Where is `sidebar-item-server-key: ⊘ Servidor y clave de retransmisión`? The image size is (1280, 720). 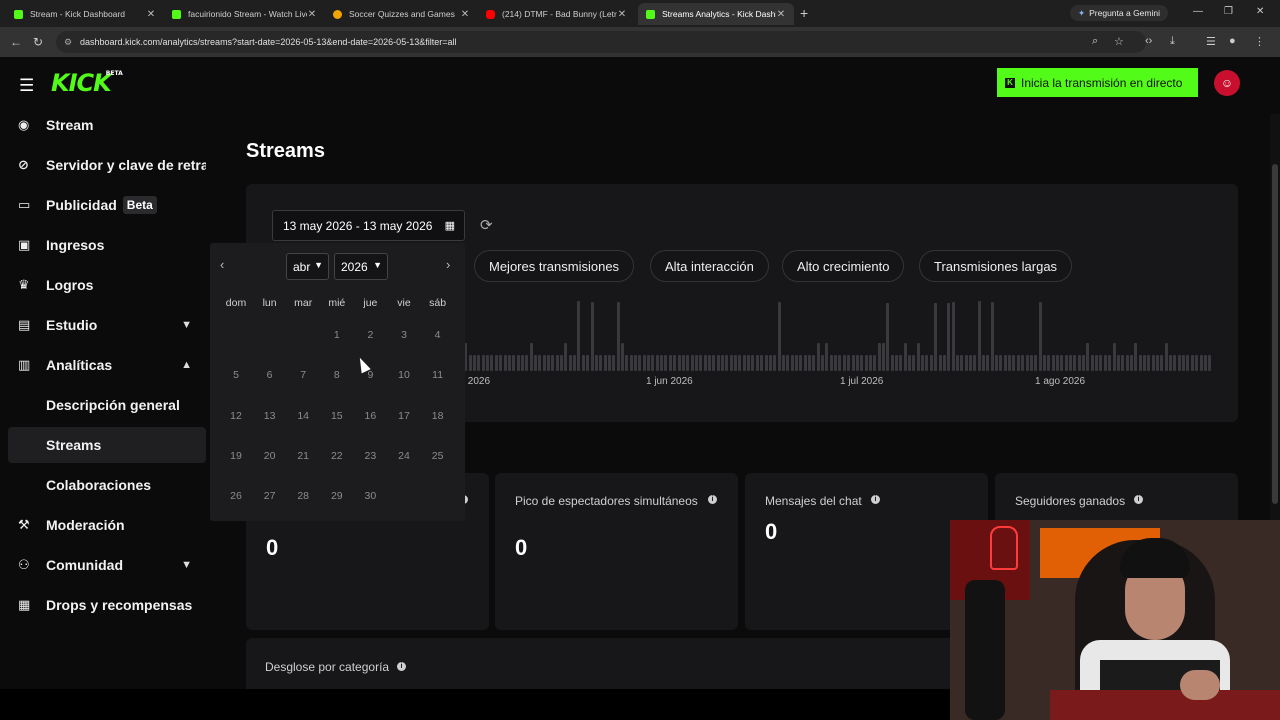
sidebar-item-server-key: ⊘ Servidor y clave de retransmisión is located at coordinates (107, 165).